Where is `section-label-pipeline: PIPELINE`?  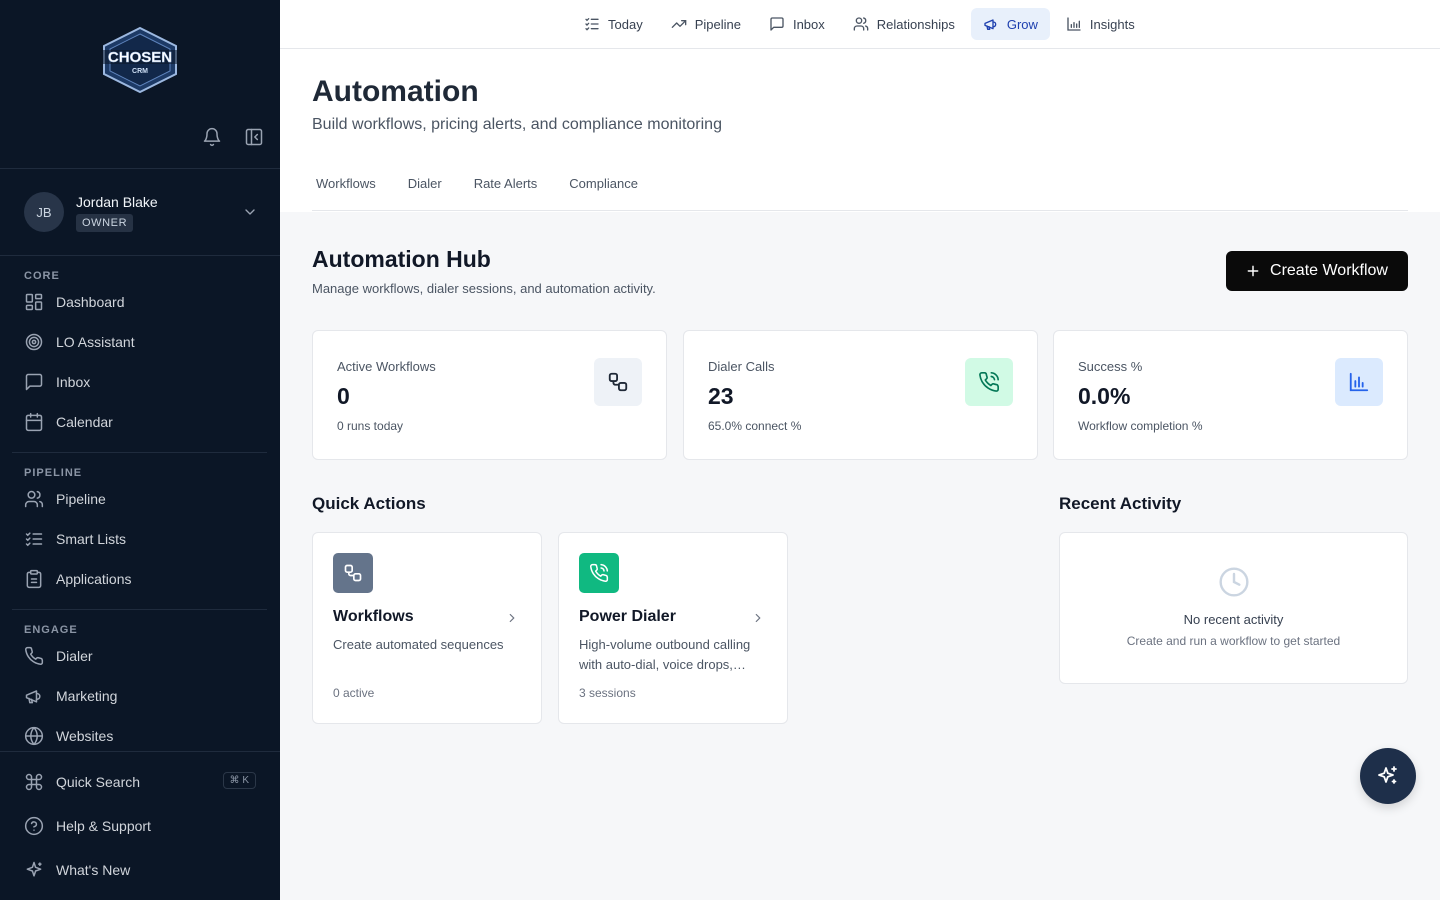 section-label-pipeline: PIPELINE is located at coordinates (53, 473).